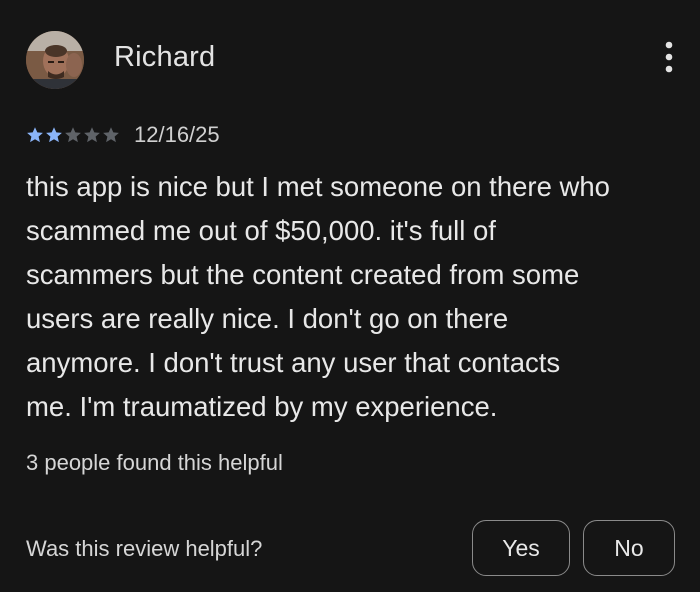 The image size is (700, 592). I want to click on no-button: No, so click(629, 548).